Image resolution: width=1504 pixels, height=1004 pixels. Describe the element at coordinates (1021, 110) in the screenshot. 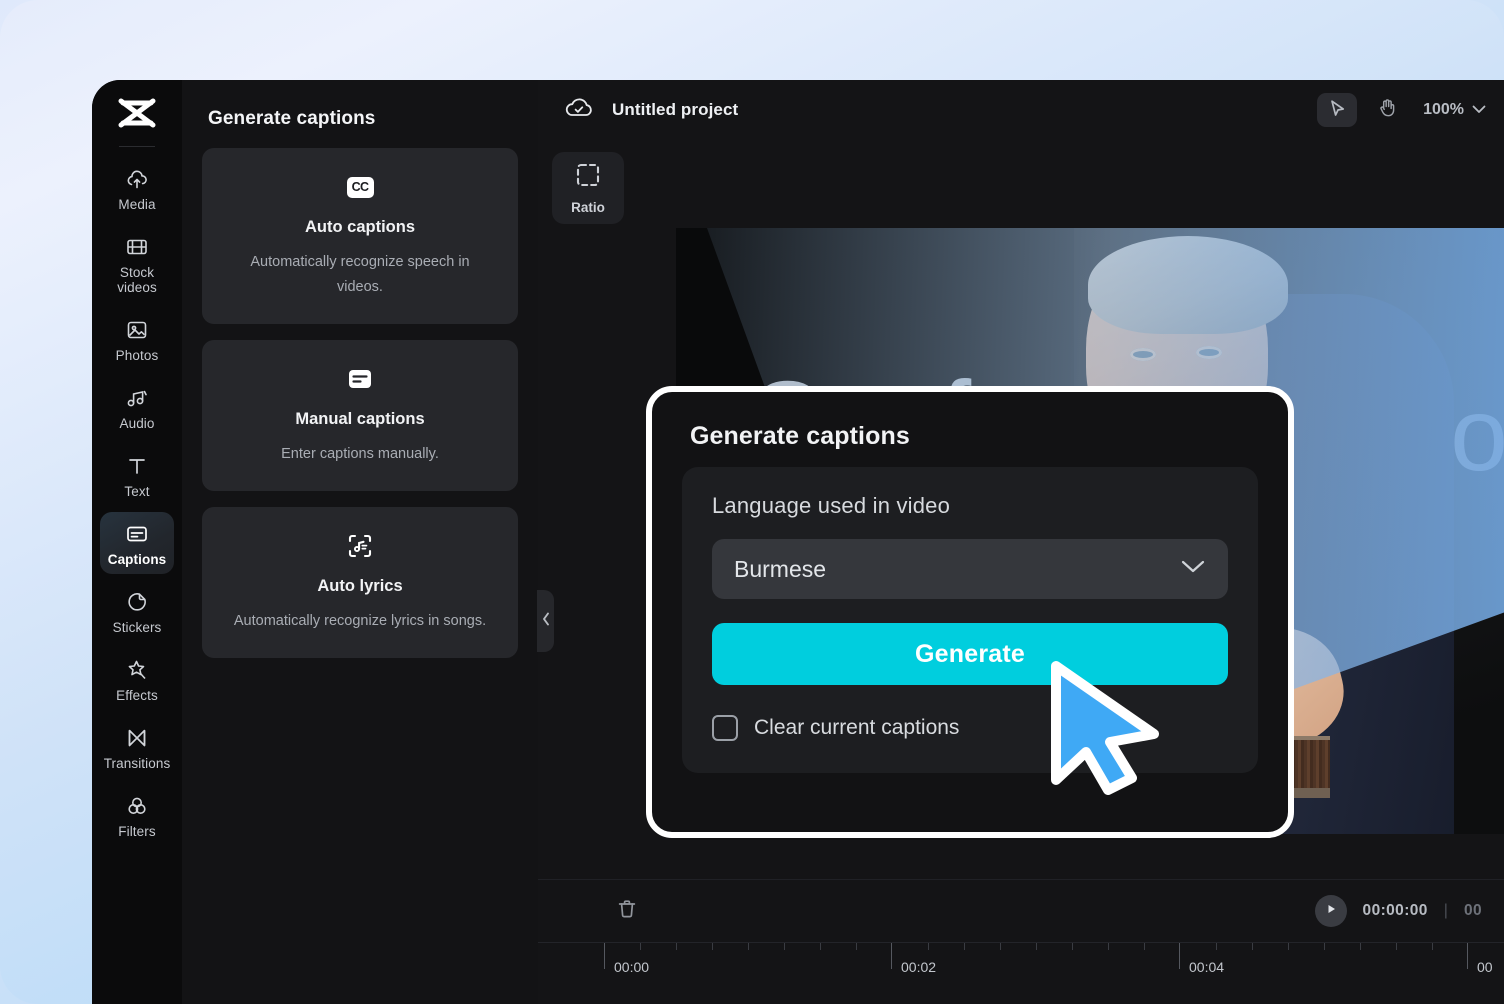

I see `top-toolbar: Untitled project 100%` at that location.